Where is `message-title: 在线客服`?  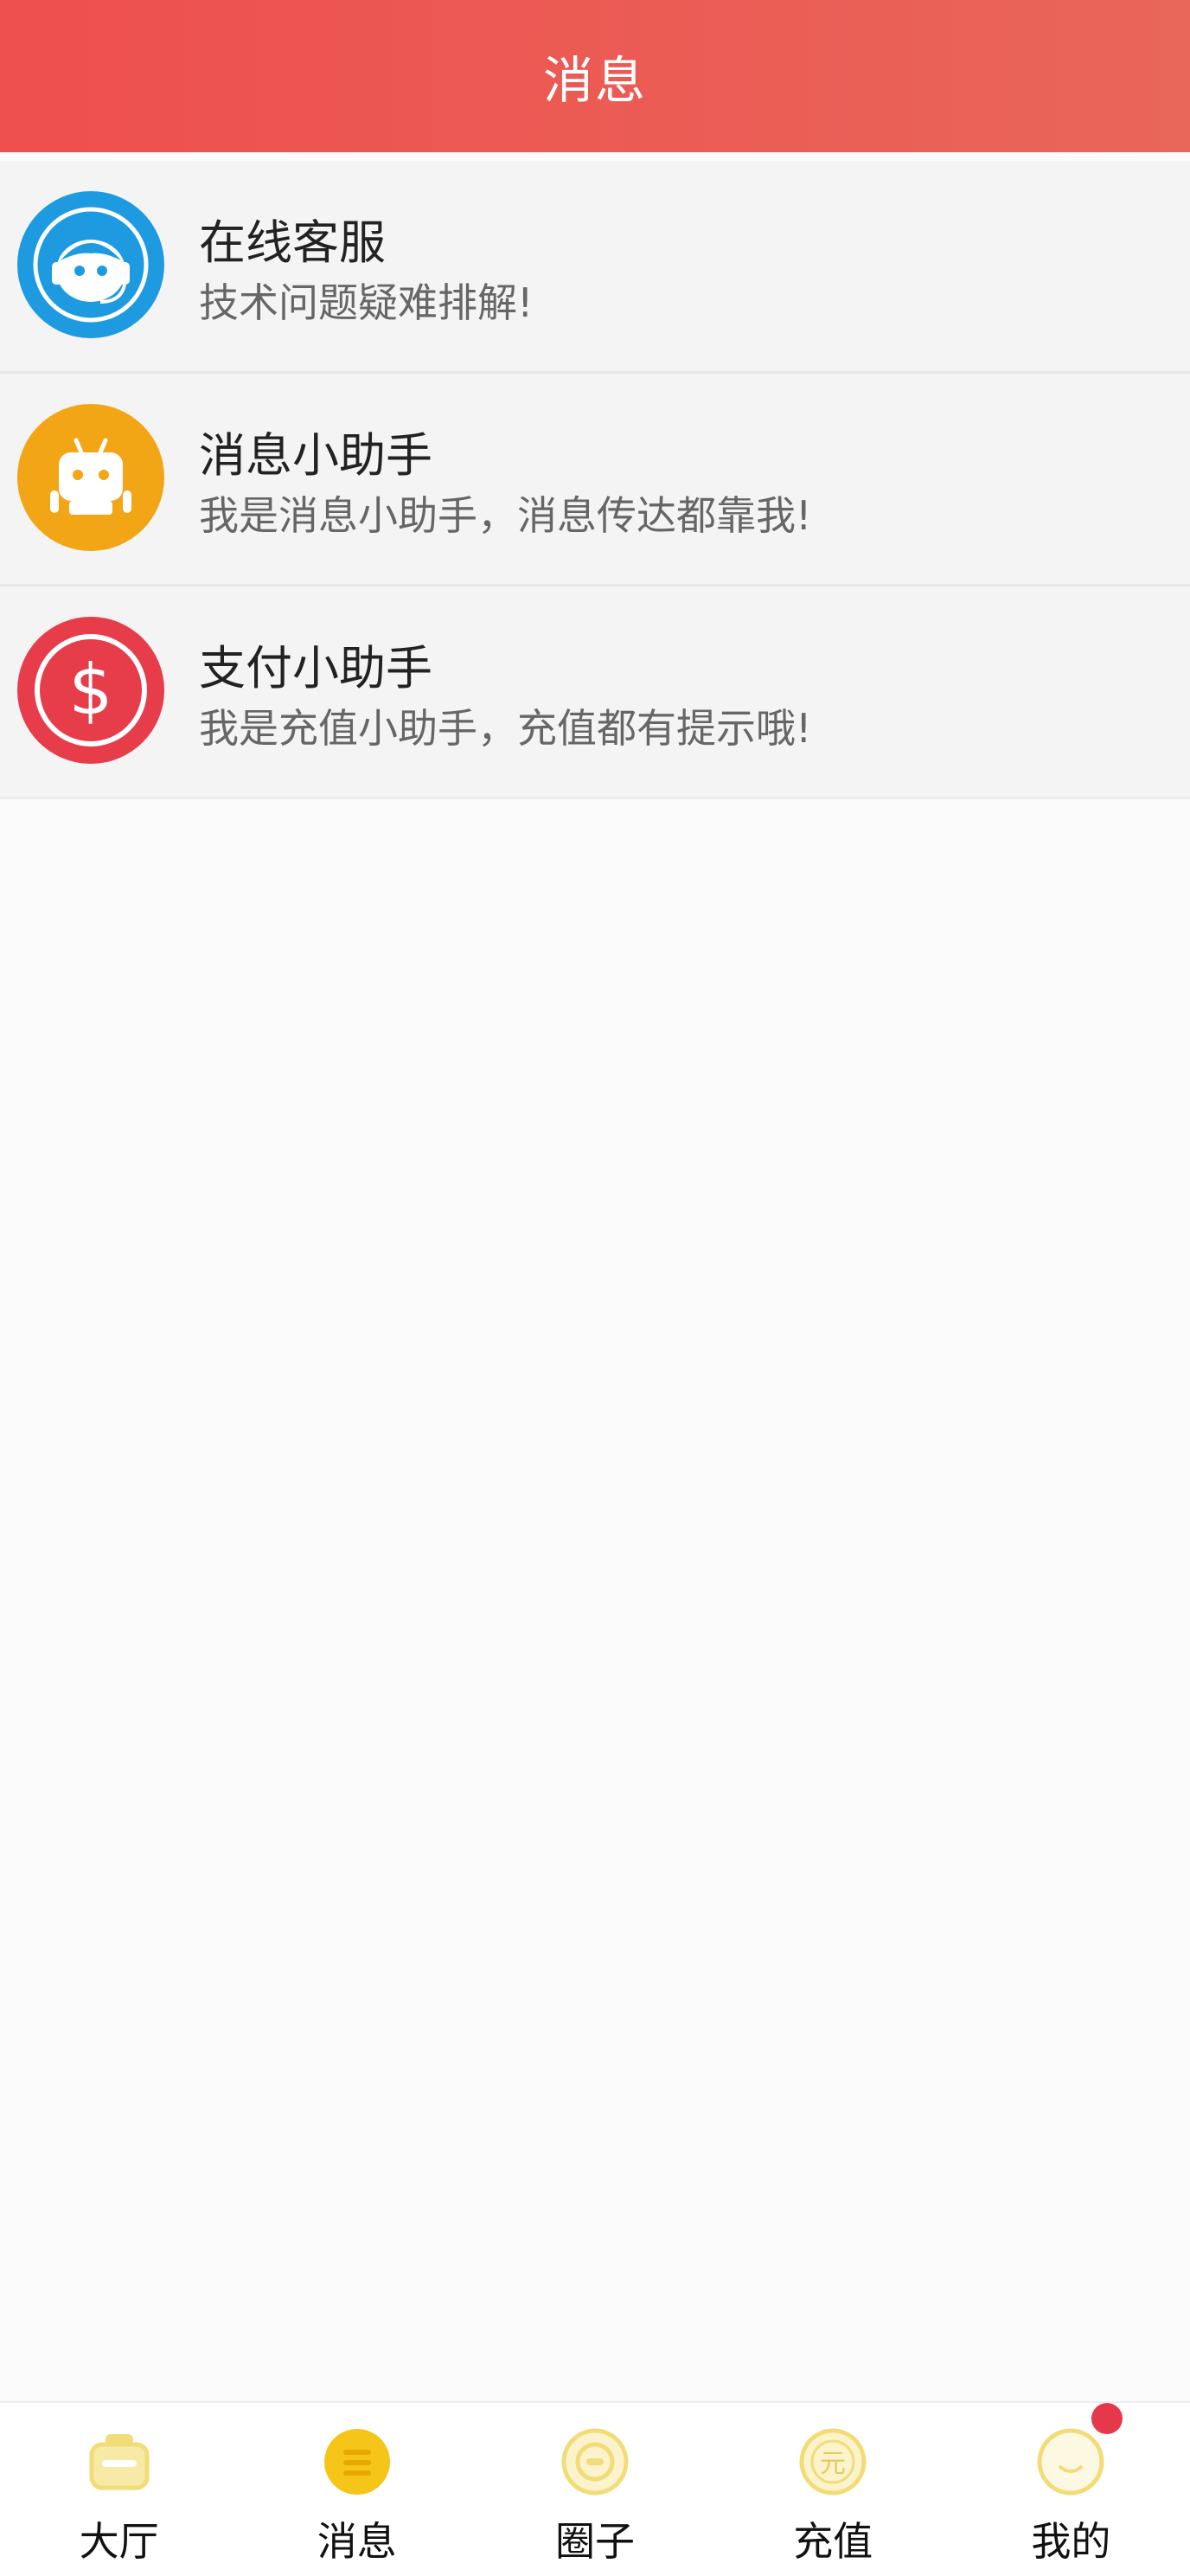
message-title: 在线客服 is located at coordinates (292, 242).